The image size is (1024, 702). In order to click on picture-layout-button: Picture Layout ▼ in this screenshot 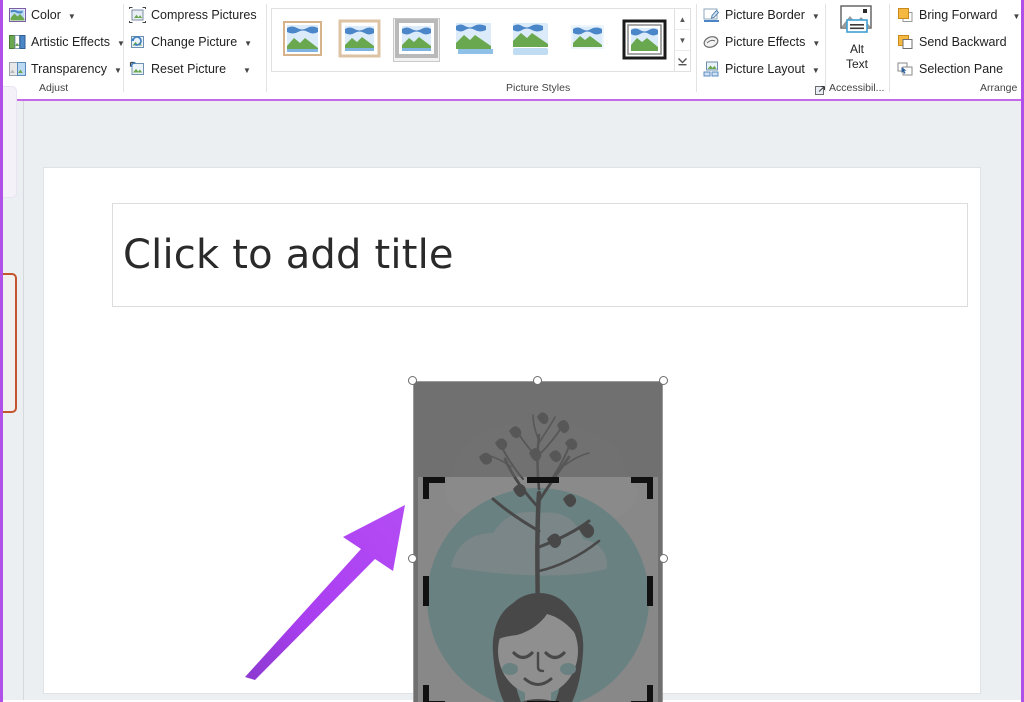, I will do `click(761, 69)`.